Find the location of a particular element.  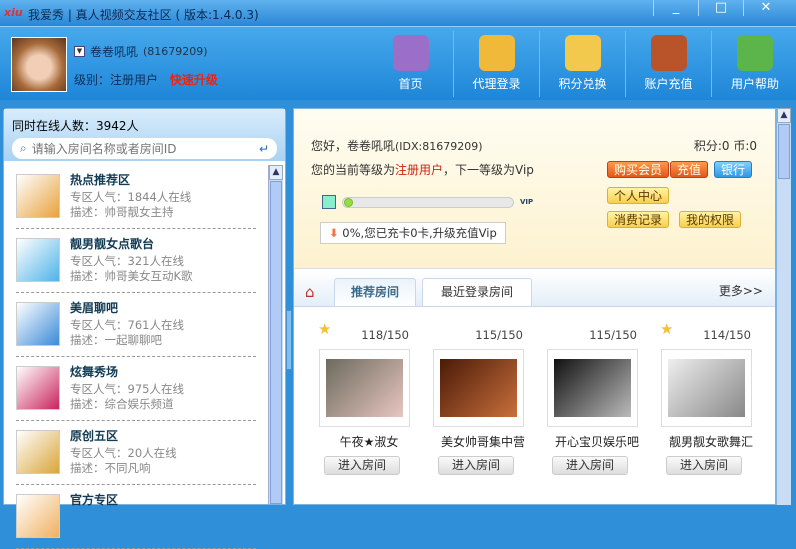

zone-item: 炫舞秀场专区人气：975人在线 描述：综合娱乐频道 is located at coordinates (136, 389).